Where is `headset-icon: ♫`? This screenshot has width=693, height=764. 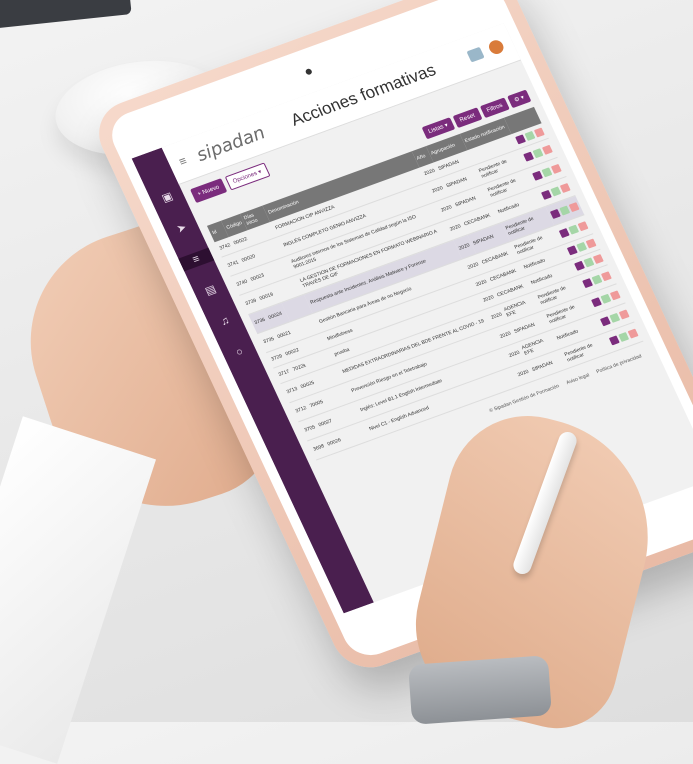 headset-icon: ♫ is located at coordinates (225, 322).